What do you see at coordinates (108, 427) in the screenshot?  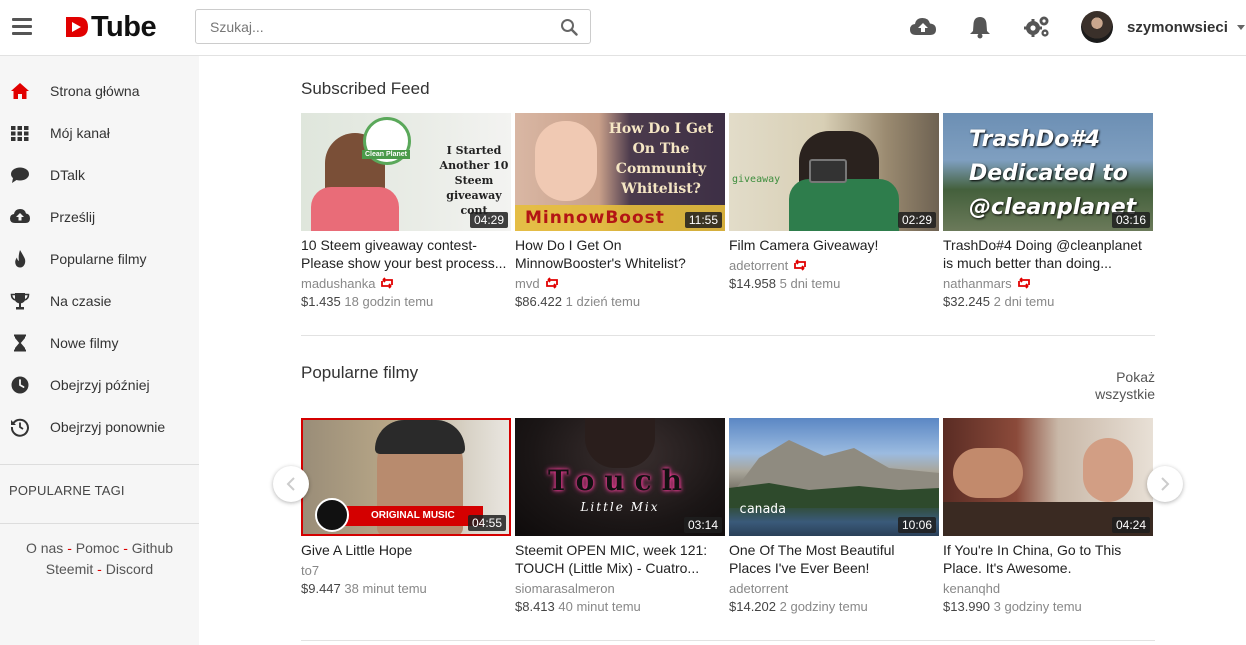 I see `sidebar-item-label: Obejrzyj ponownie` at bounding box center [108, 427].